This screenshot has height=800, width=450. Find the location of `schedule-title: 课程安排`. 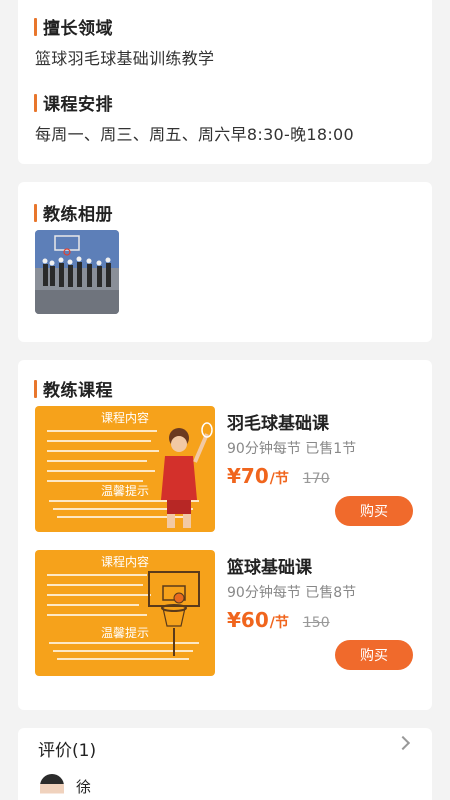

schedule-title: 课程安排 is located at coordinates (78, 105).